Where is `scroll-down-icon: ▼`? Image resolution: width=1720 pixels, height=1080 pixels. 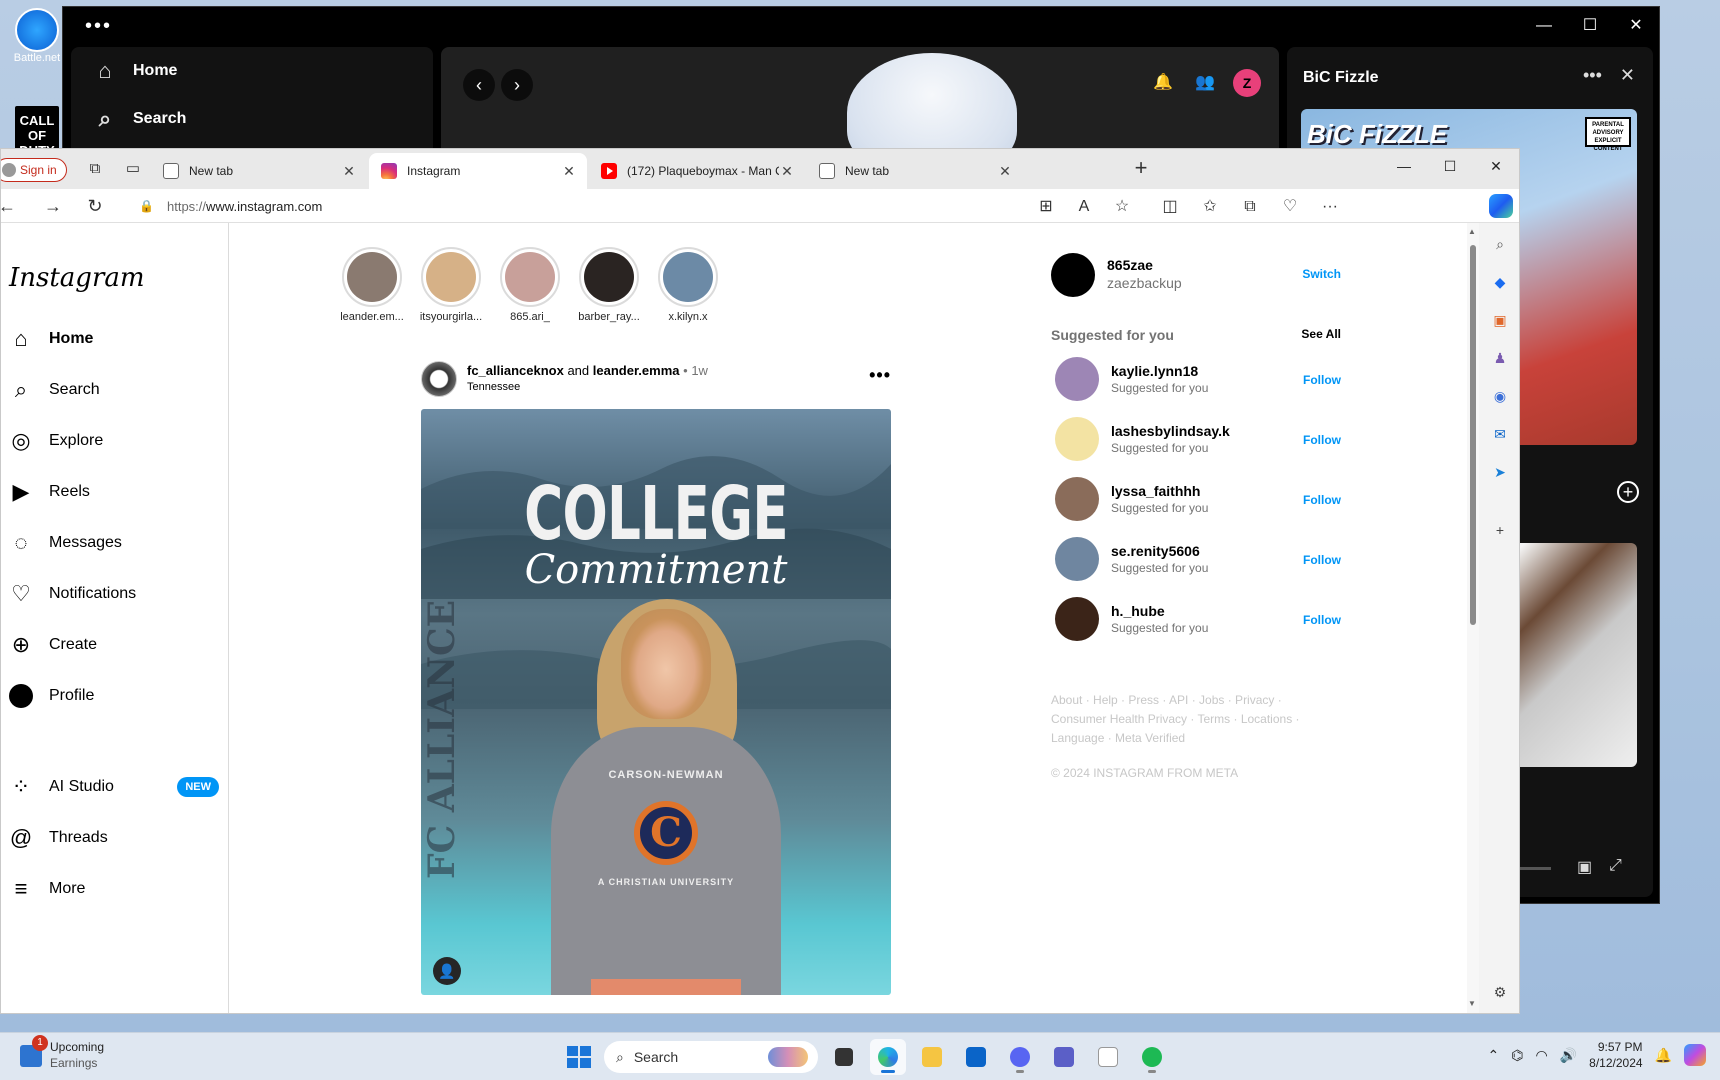 scroll-down-icon: ▼ is located at coordinates (1472, 1003).